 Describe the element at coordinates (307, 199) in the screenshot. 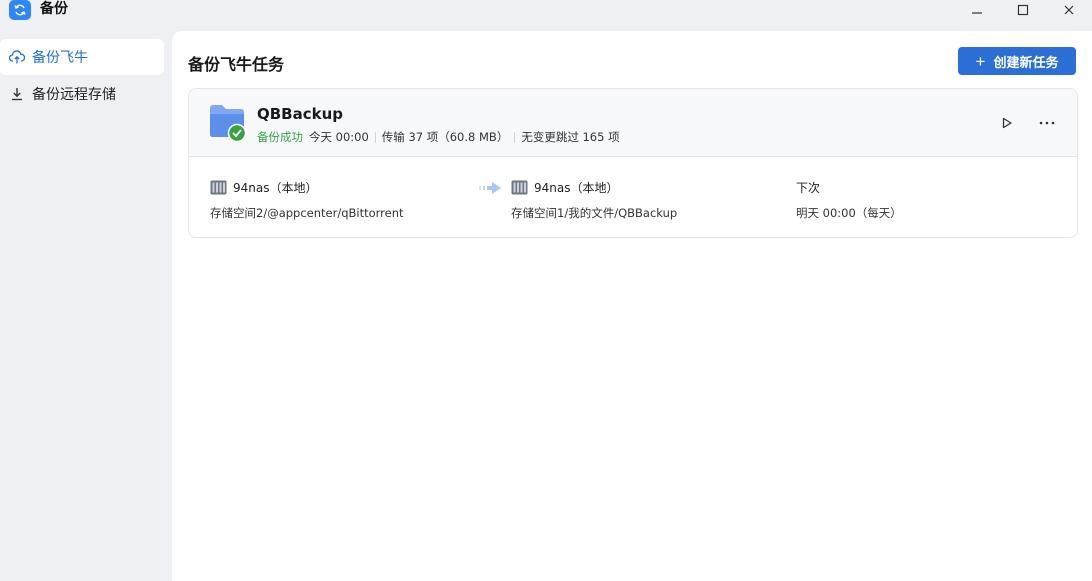

I see `source-column: 94nas（本地） 存储空间2/@appcenter/qBittorrent` at that location.